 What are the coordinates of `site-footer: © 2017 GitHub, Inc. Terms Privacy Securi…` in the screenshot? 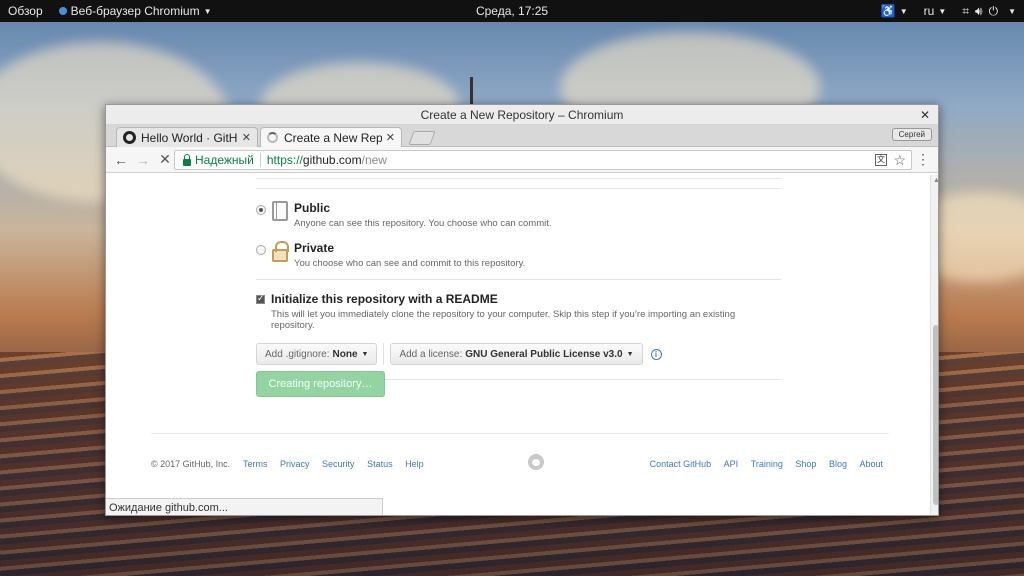 It's located at (520, 463).